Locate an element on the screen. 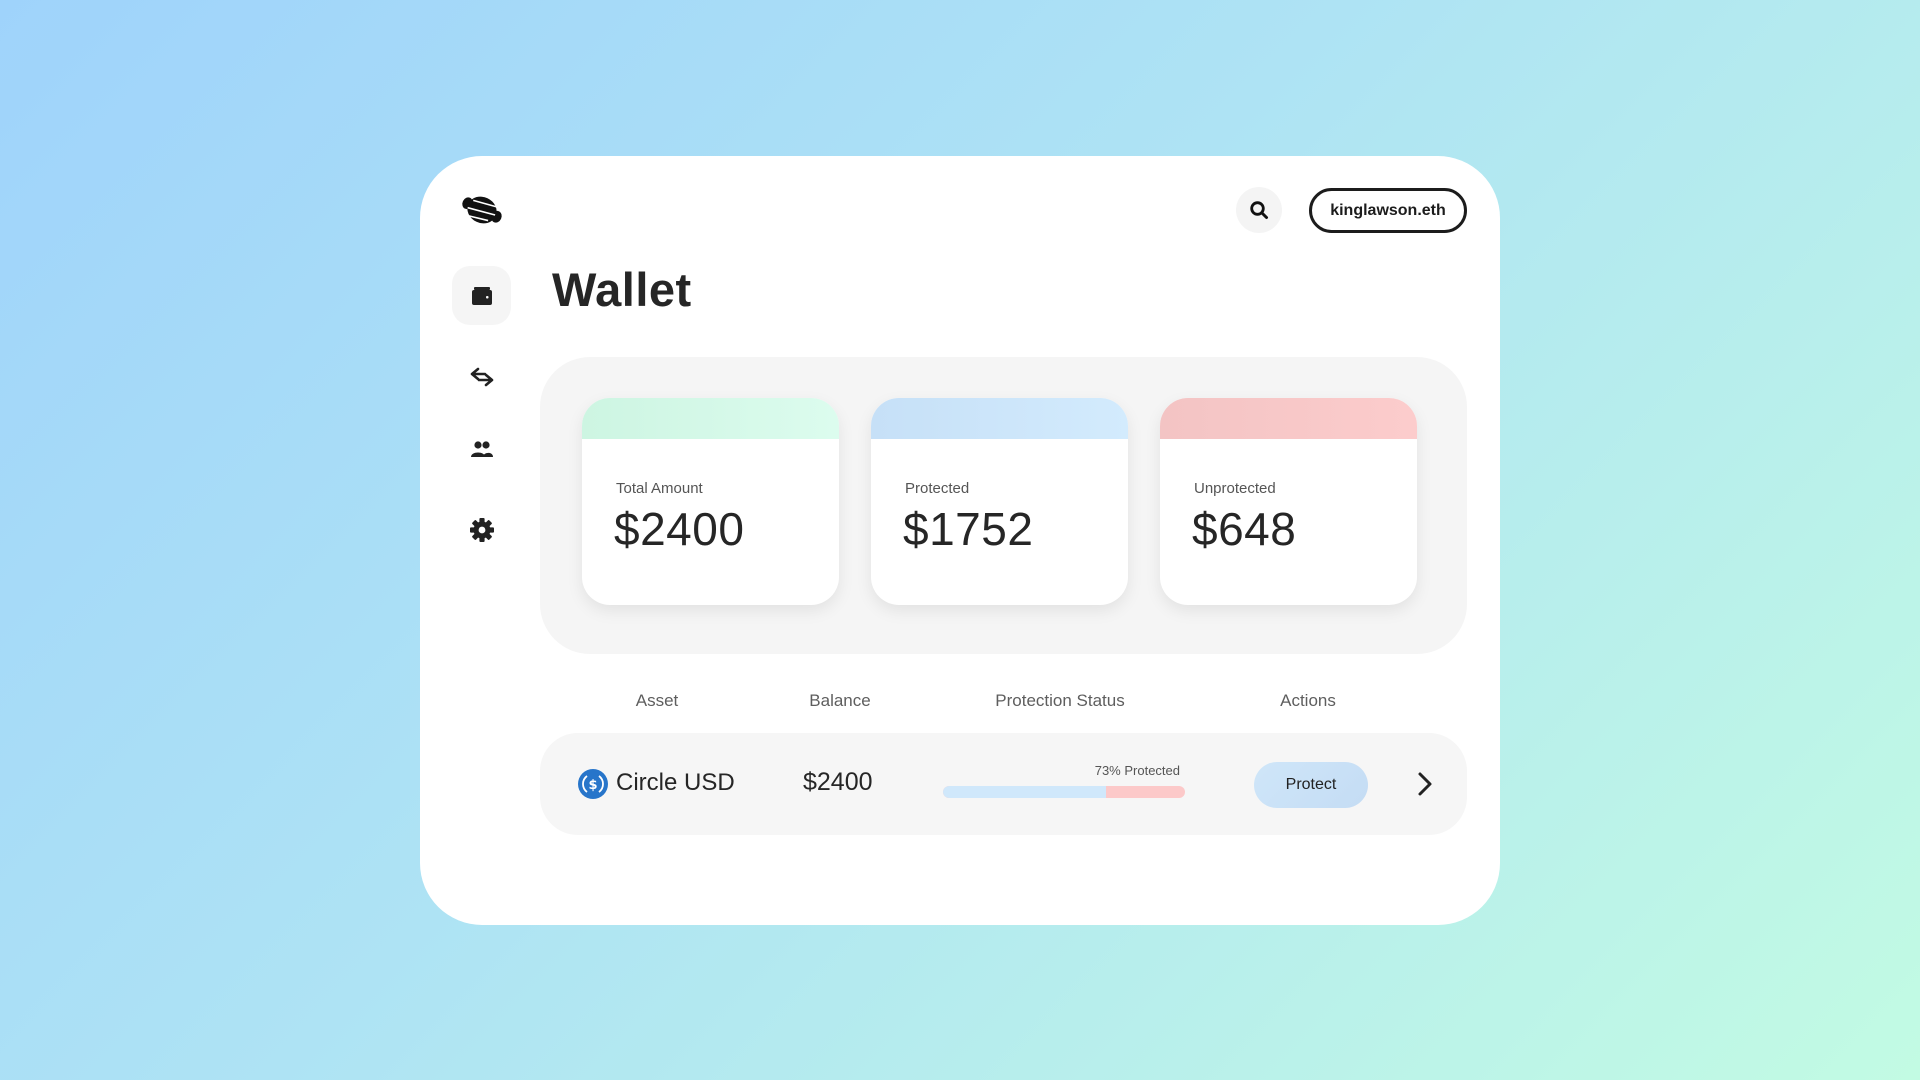 This screenshot has width=1920, height=1080. stat-label: Unprotected is located at coordinates (1235, 488).